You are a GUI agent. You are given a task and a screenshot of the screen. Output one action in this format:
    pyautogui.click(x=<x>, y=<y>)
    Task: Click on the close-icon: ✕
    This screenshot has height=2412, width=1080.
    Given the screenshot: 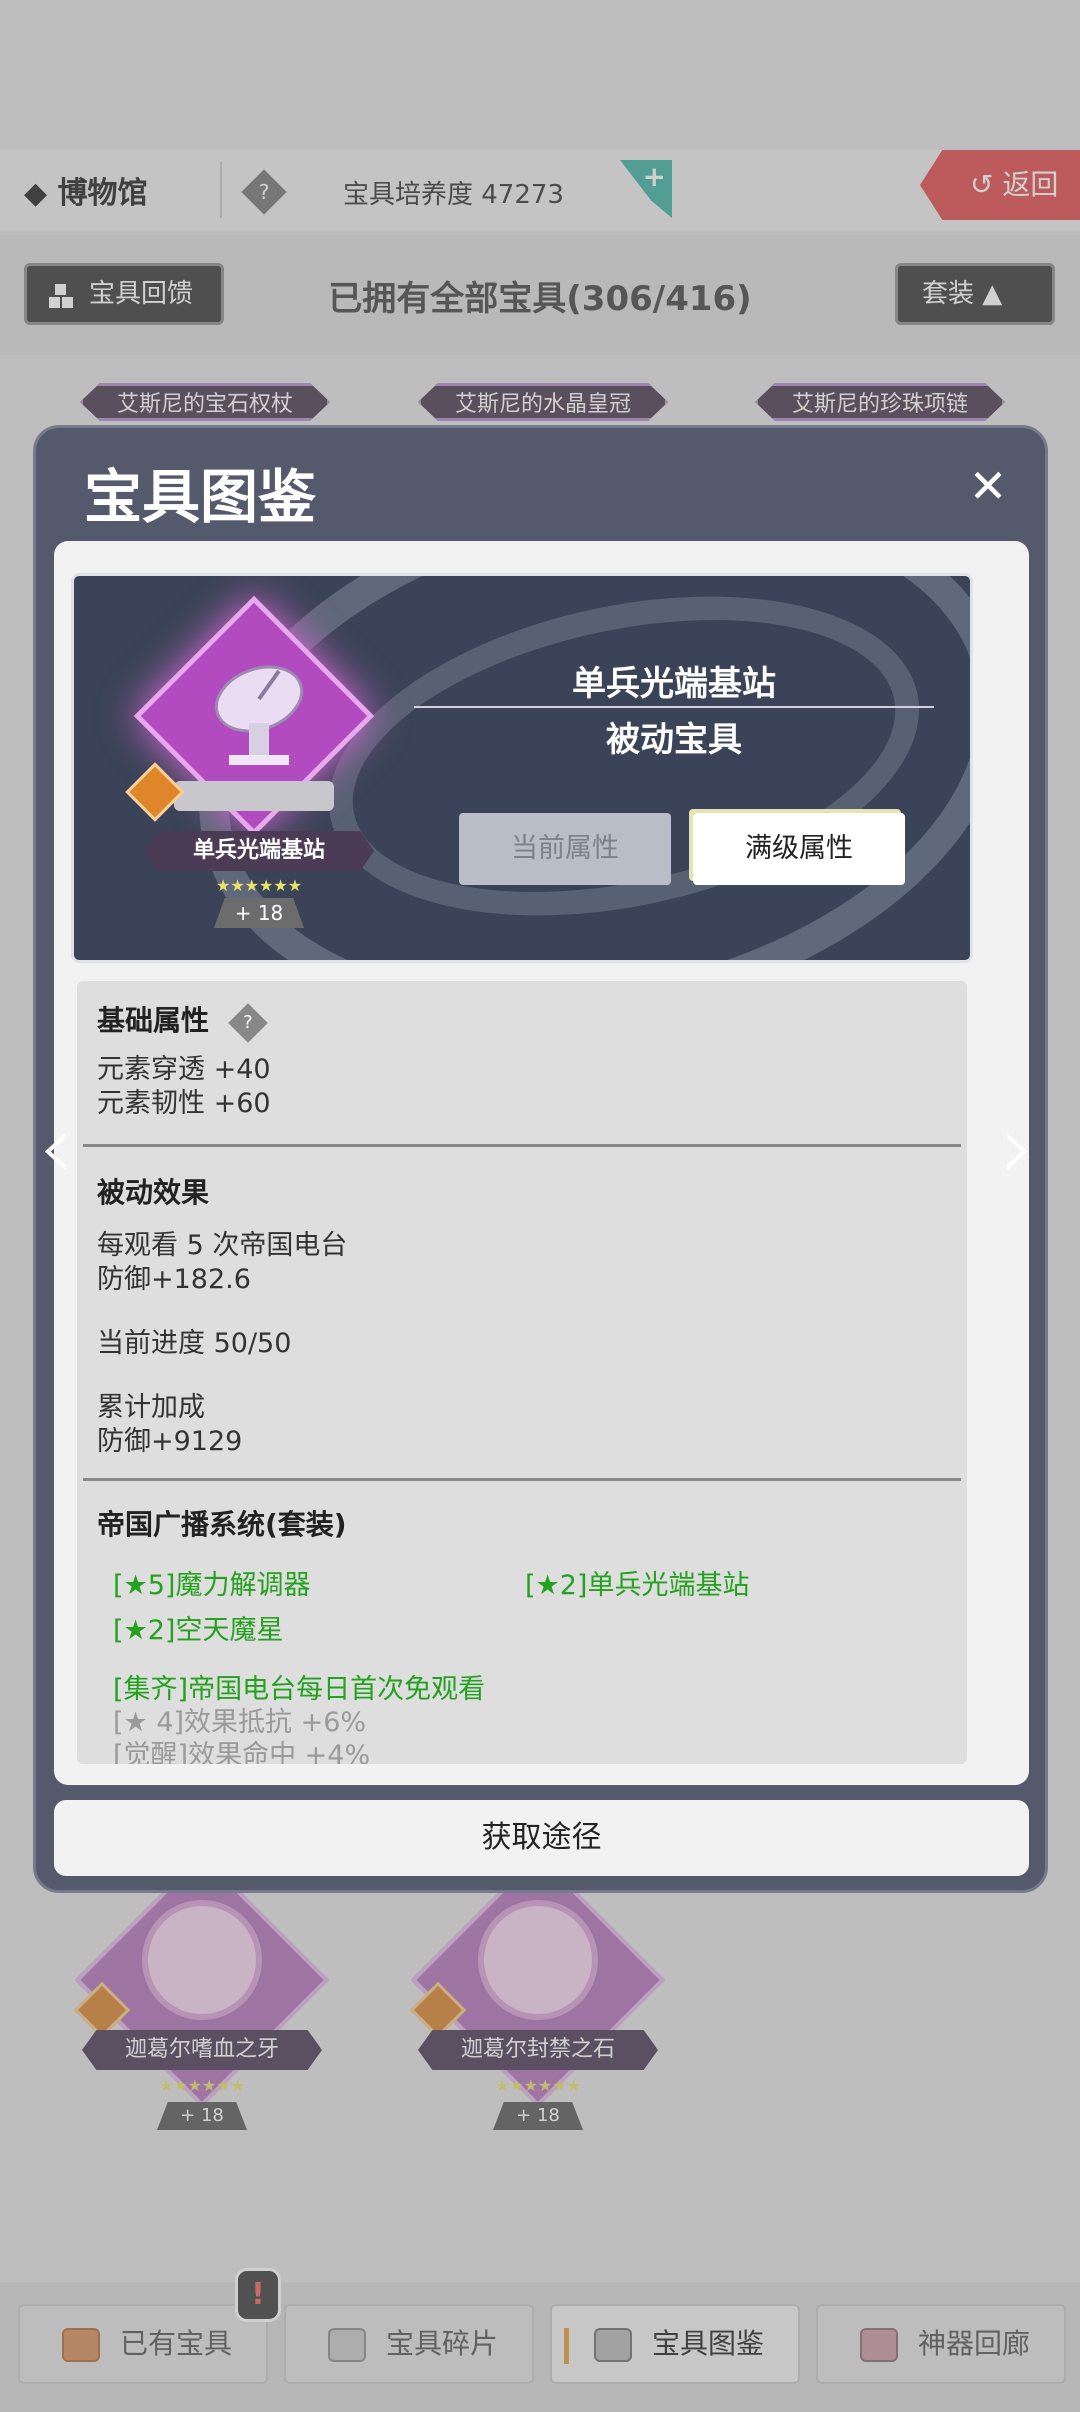 What is the action you would take?
    pyautogui.click(x=988, y=486)
    